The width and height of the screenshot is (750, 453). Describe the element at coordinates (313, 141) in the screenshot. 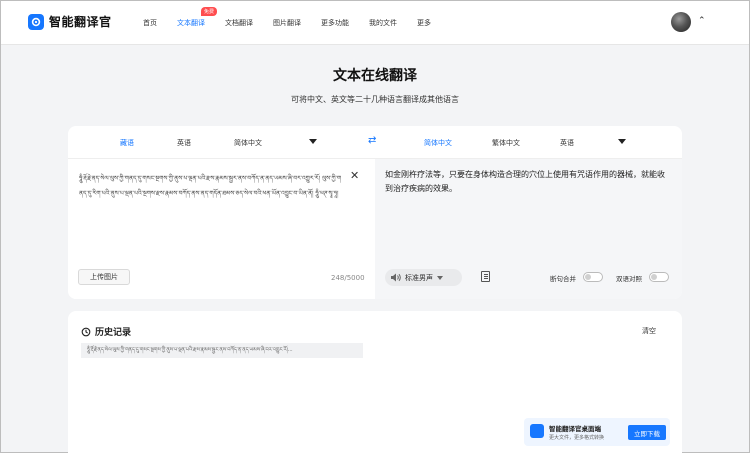

I see `source-lang-dropdown-icon` at that location.